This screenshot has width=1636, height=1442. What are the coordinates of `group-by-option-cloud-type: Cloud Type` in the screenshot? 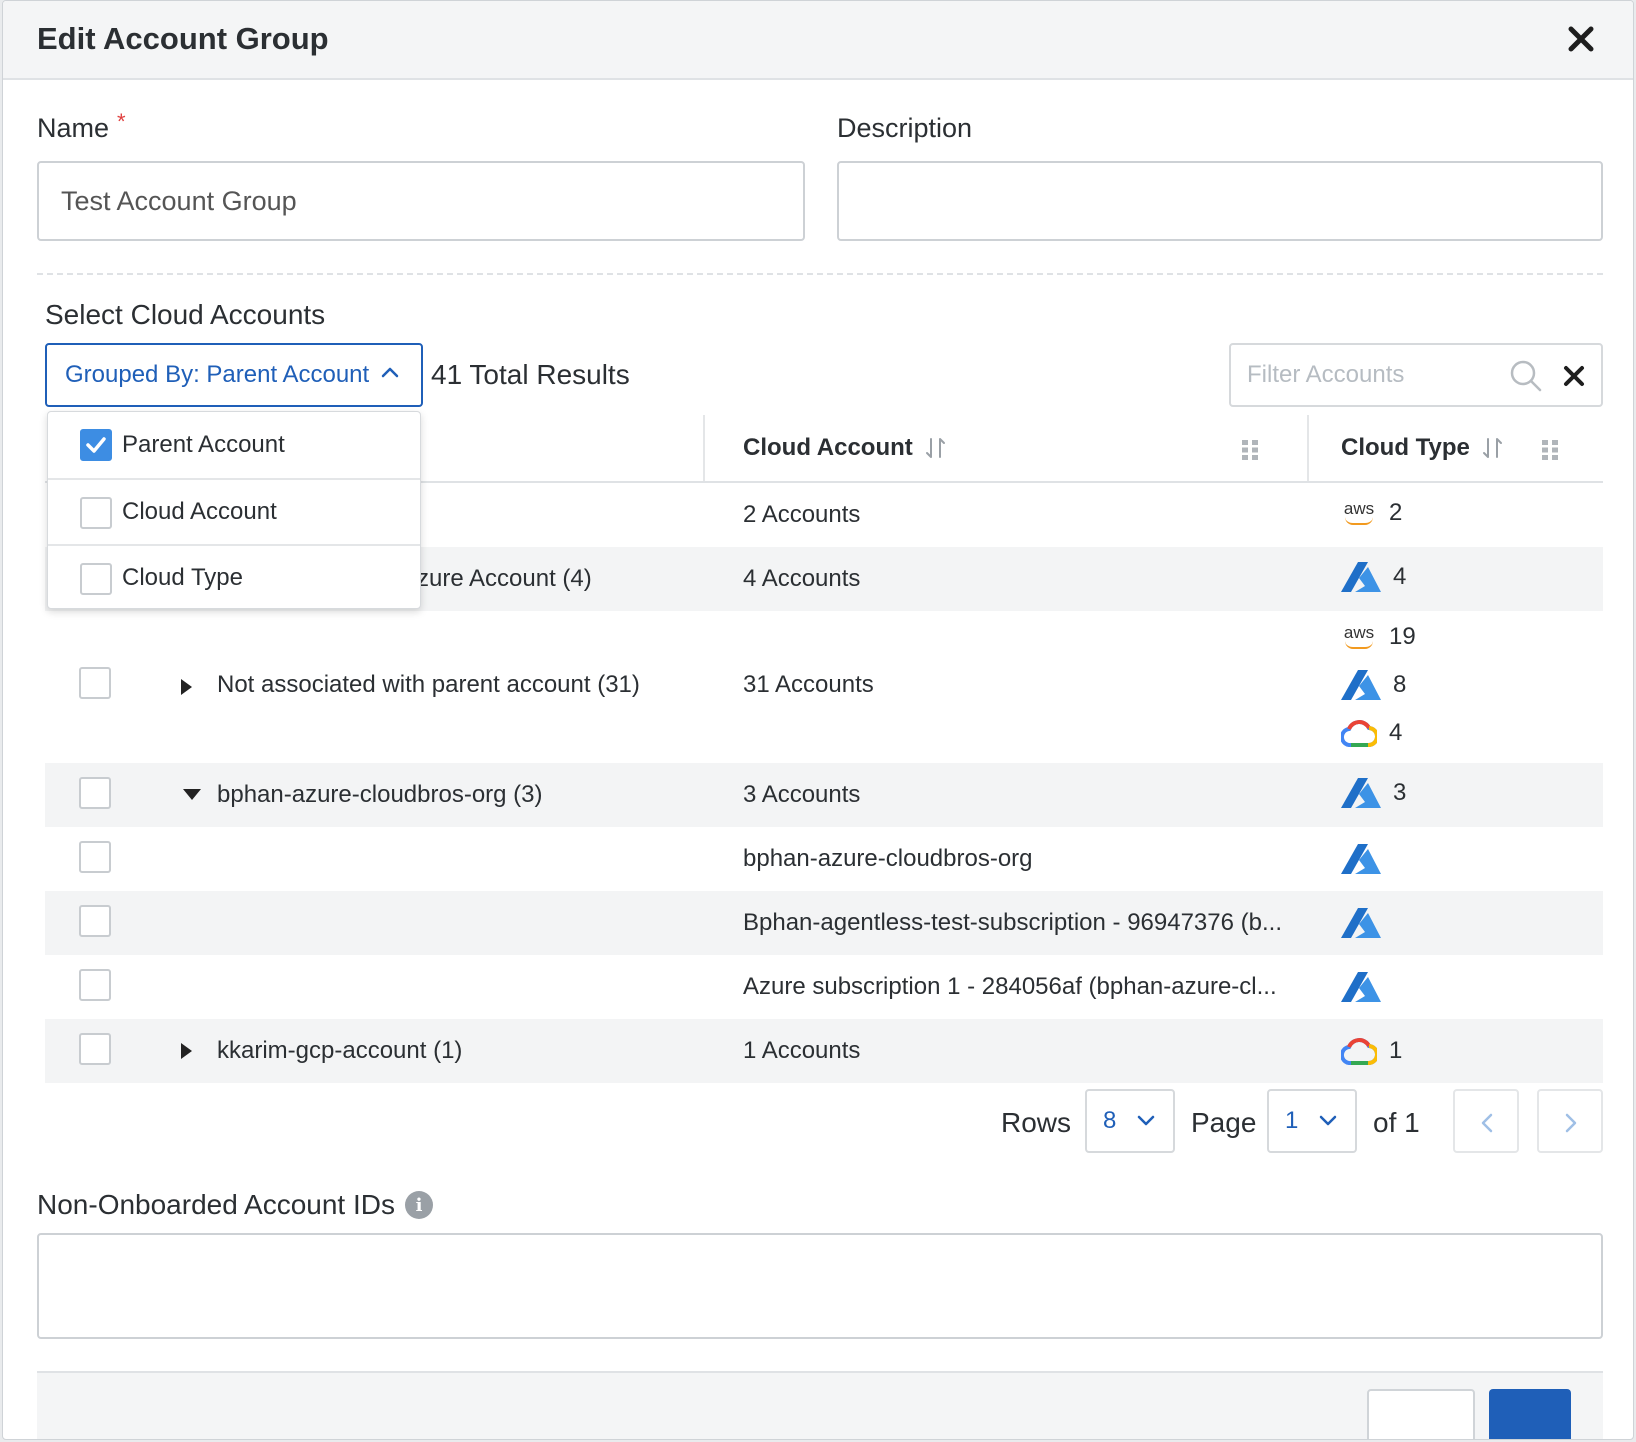 It's located at (234, 577).